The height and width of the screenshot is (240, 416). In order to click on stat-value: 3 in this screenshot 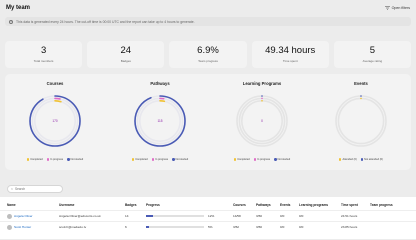, I will do `click(43, 51)`.